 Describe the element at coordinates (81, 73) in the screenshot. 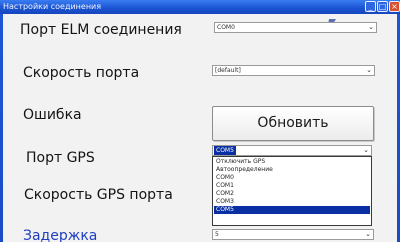

I see `port-speed-label: Скорость порта` at that location.